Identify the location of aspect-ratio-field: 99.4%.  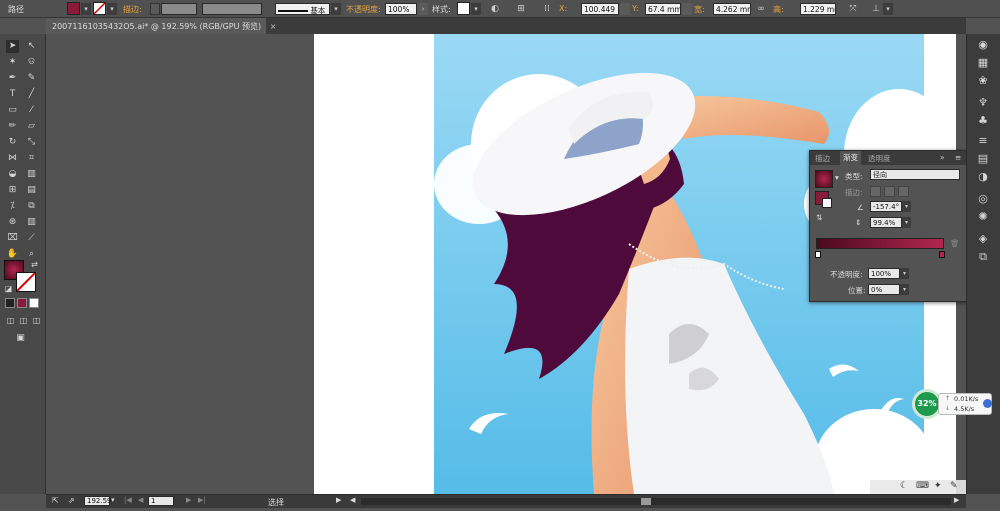
(886, 222).